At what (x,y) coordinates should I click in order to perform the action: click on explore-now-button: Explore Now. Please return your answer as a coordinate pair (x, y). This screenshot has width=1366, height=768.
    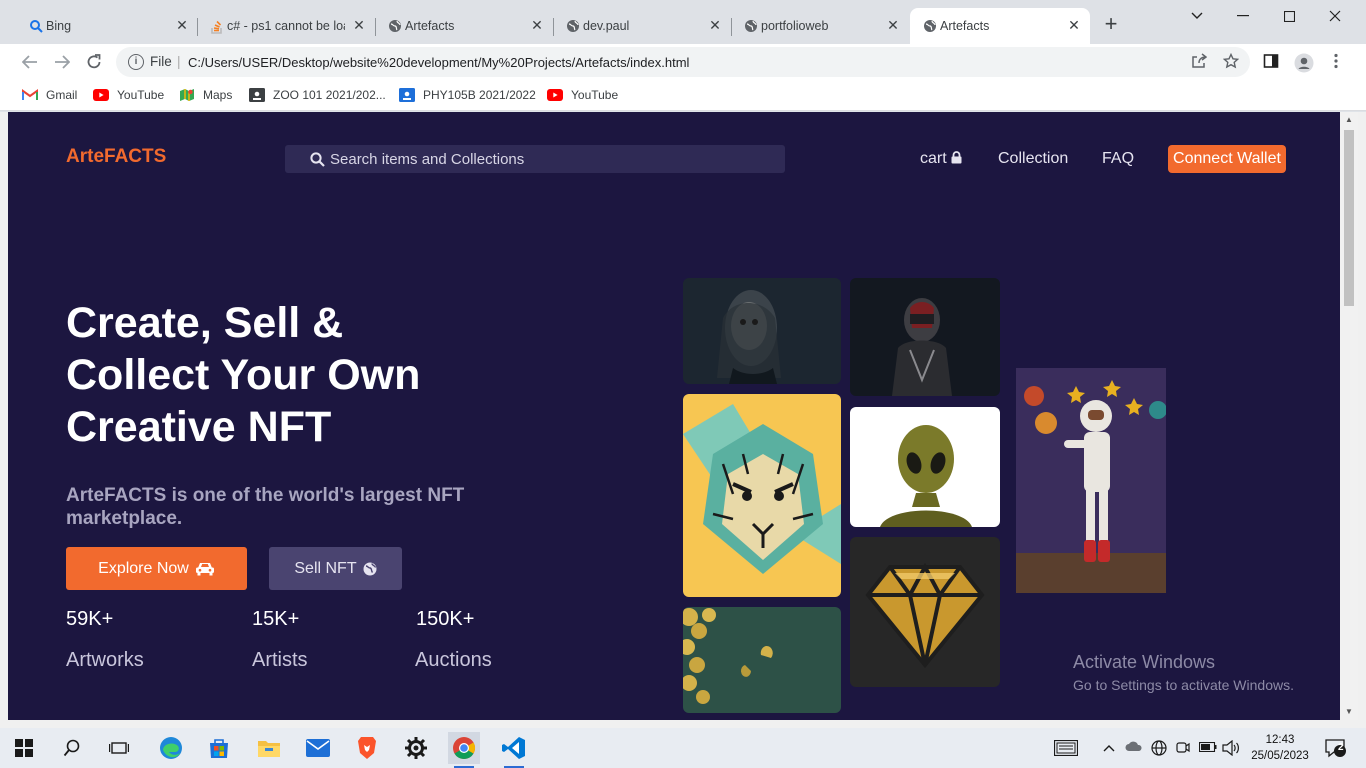
    Looking at the image, I should click on (156, 568).